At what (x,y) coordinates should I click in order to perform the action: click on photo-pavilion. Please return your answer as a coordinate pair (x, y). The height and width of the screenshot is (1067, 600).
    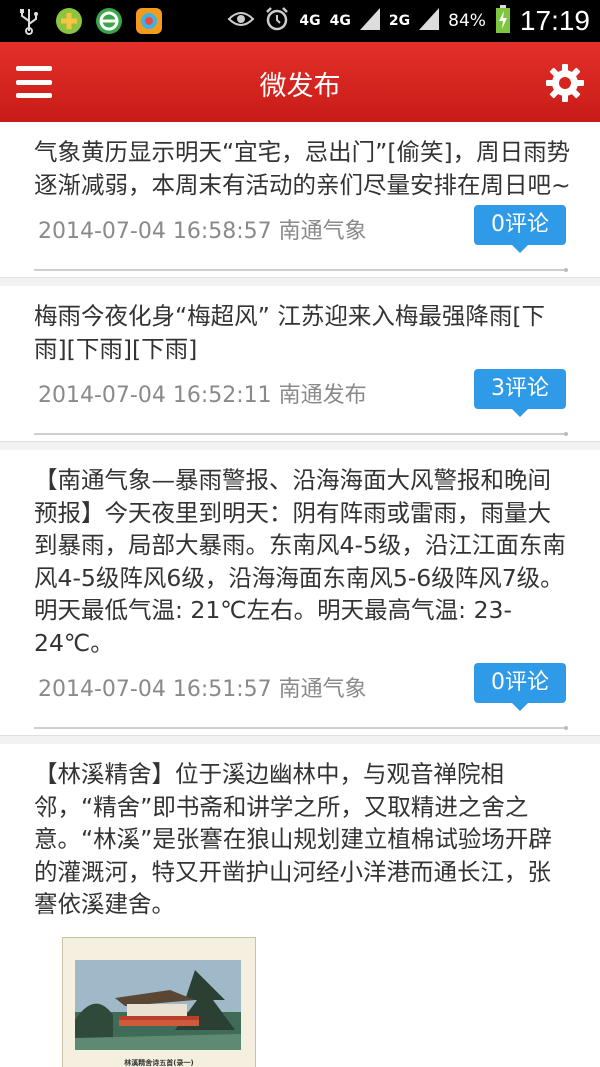
    Looking at the image, I should click on (158, 1004).